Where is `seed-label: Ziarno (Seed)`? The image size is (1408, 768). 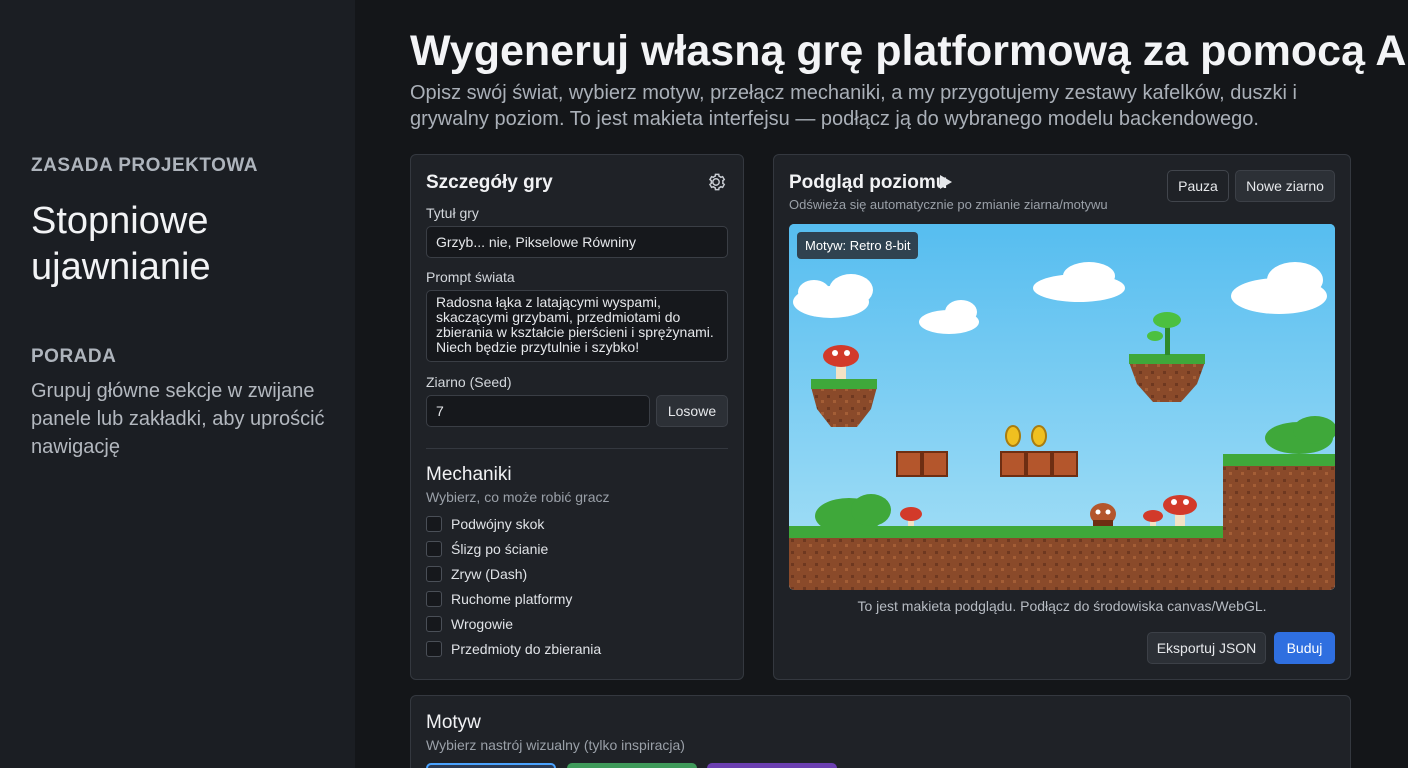 seed-label: Ziarno (Seed) is located at coordinates (469, 382).